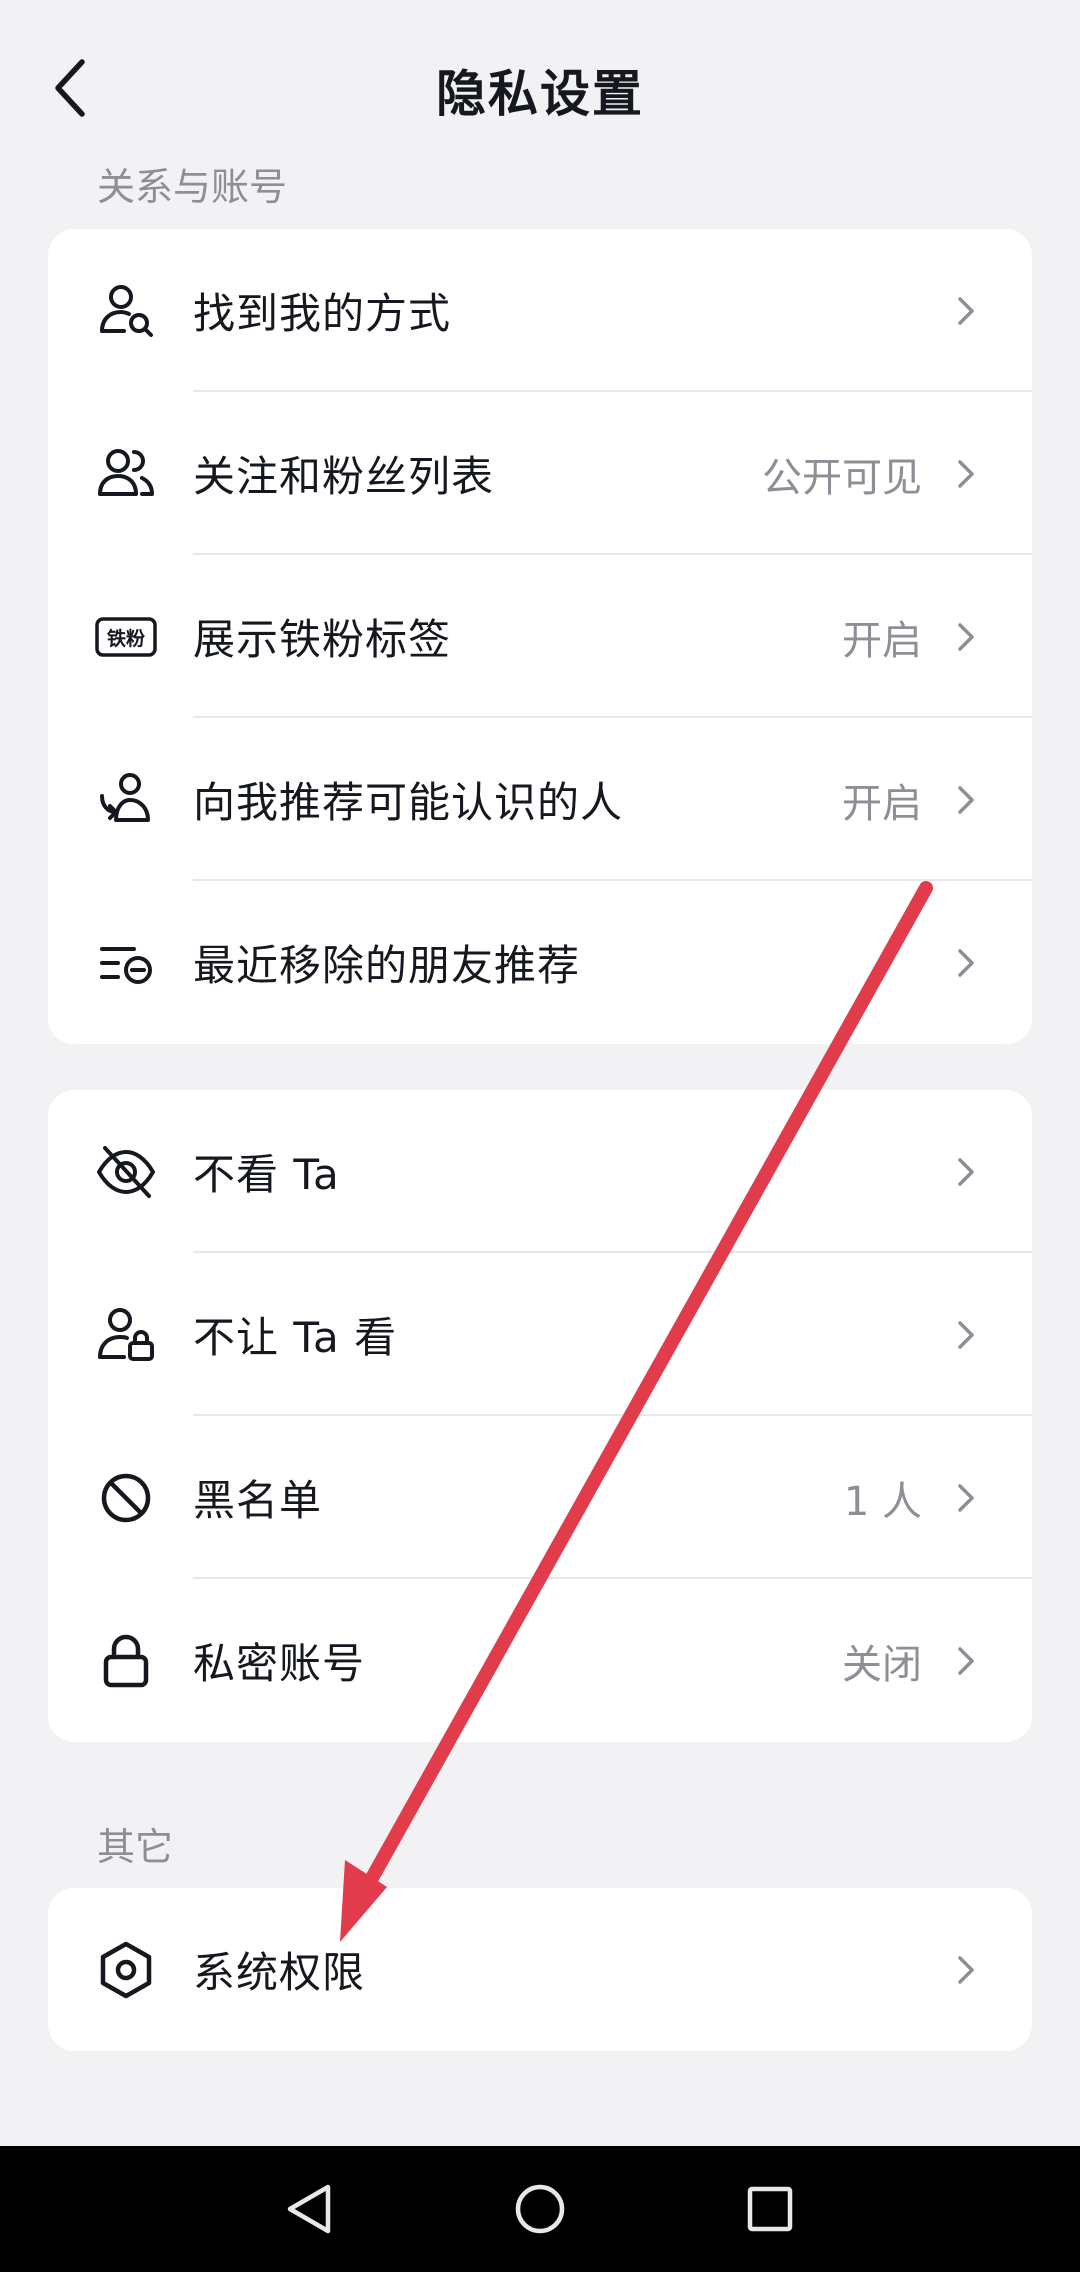  Describe the element at coordinates (258, 1500) in the screenshot. I see `row-label: 黑名单` at that location.